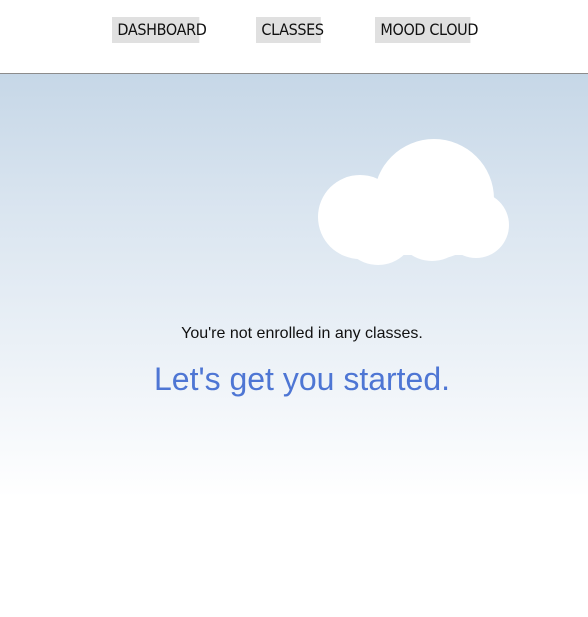  Describe the element at coordinates (290, 30) in the screenshot. I see `nav-classes-button: CLASSES` at that location.